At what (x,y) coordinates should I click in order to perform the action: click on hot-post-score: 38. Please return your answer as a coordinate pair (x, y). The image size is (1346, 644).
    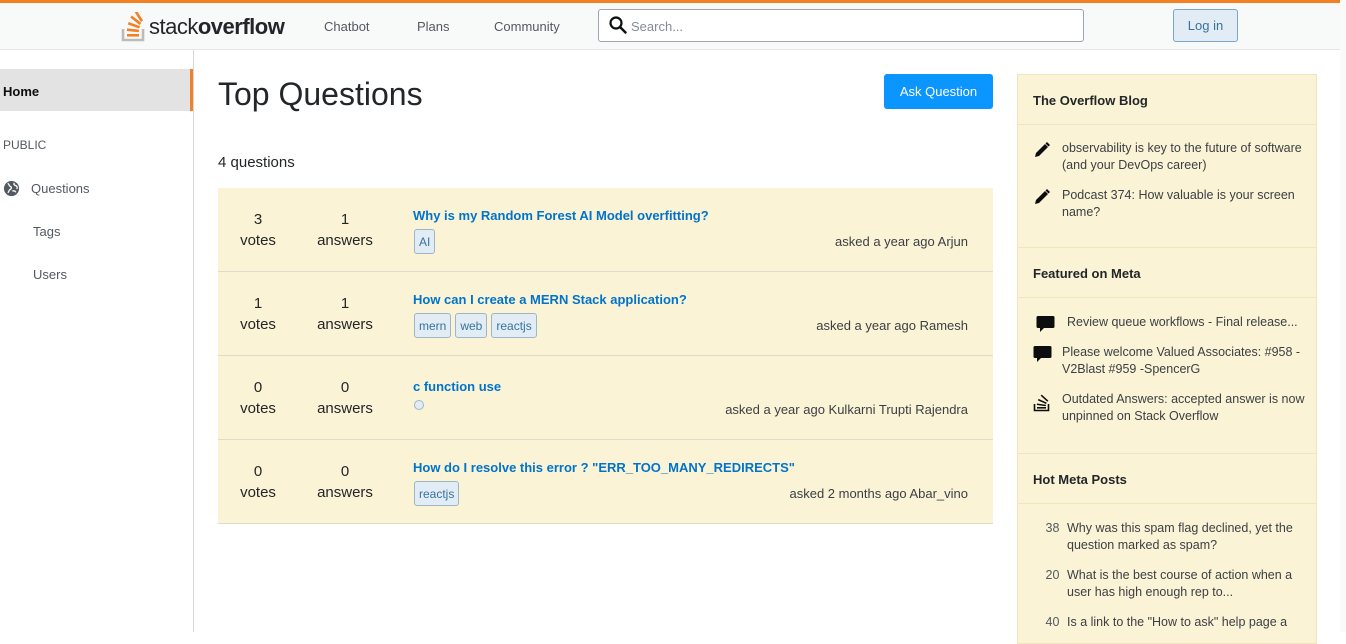
    Looking at the image, I should click on (1052, 528).